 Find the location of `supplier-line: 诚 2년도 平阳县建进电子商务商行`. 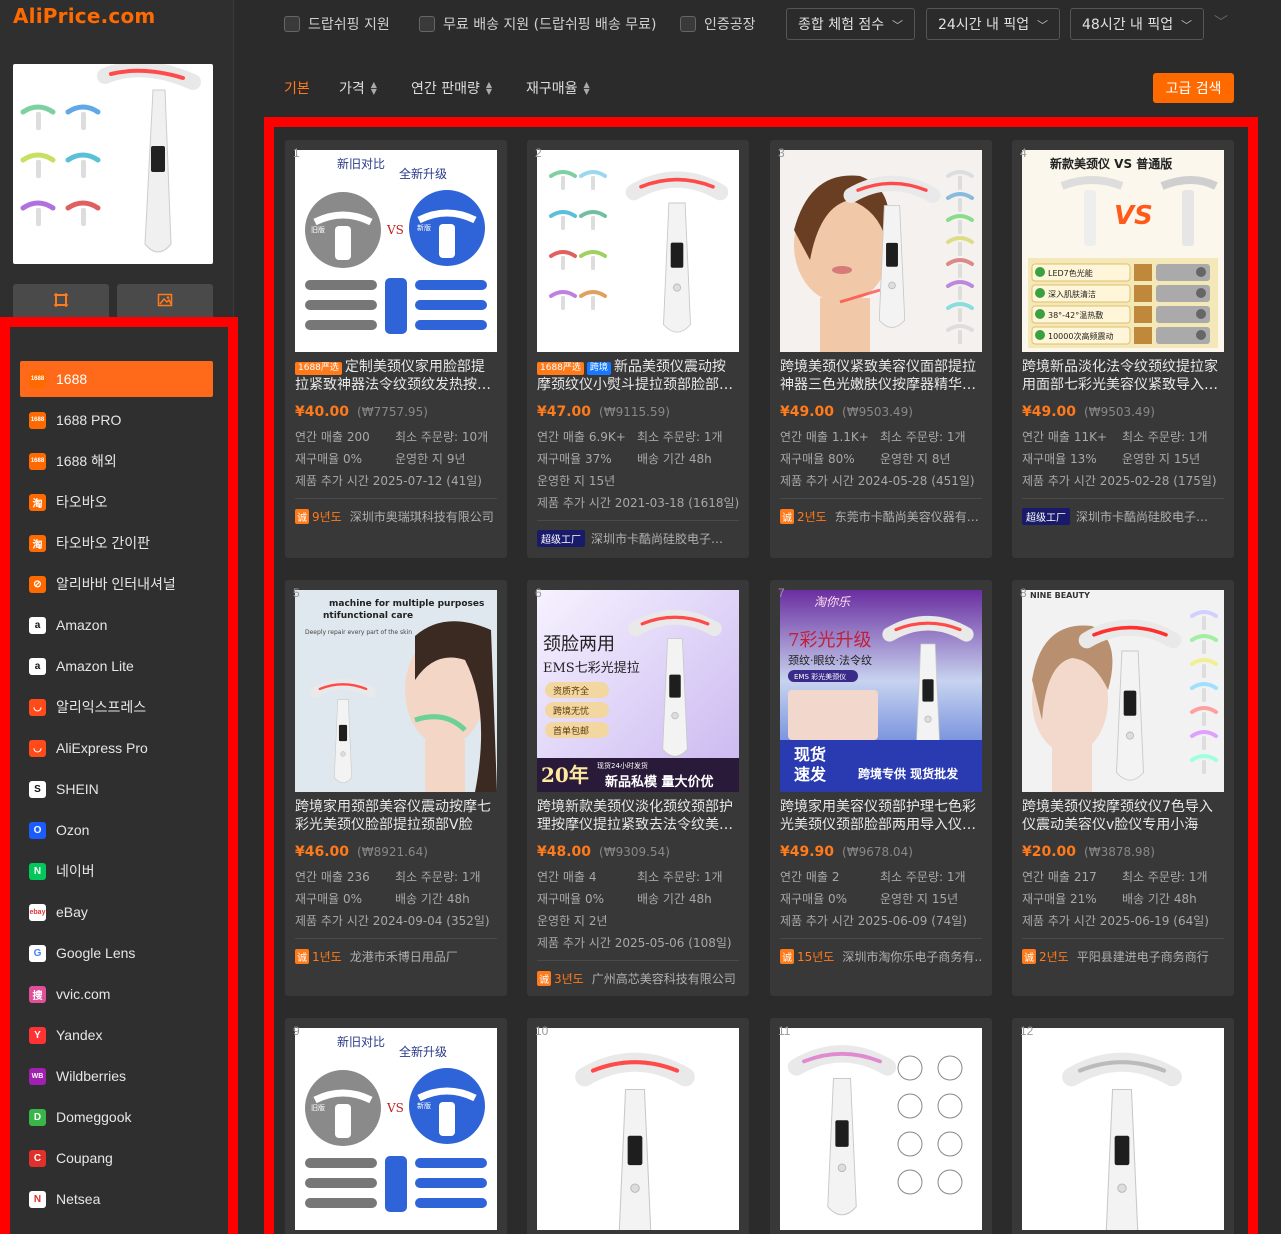

supplier-line: 诚 2년도 平阳县建进电子商务商行 is located at coordinates (1123, 956).